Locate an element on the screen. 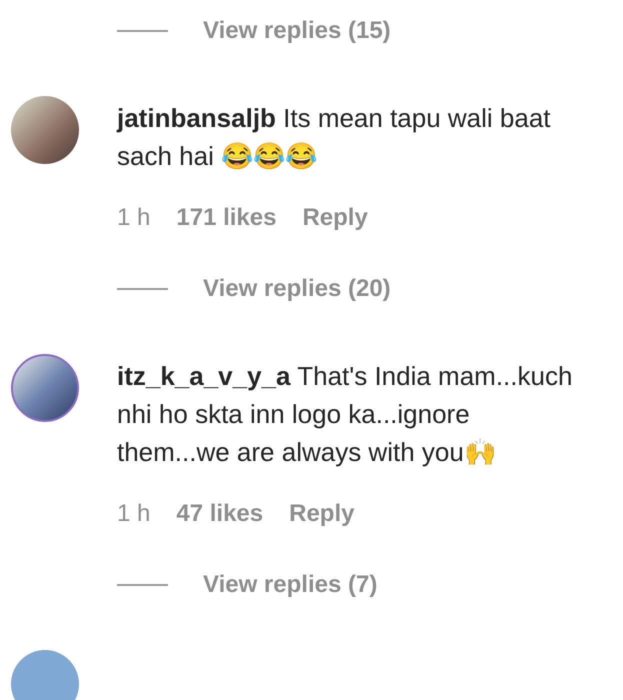 The width and height of the screenshot is (623, 700). likes-count: 47 likes is located at coordinates (220, 514).